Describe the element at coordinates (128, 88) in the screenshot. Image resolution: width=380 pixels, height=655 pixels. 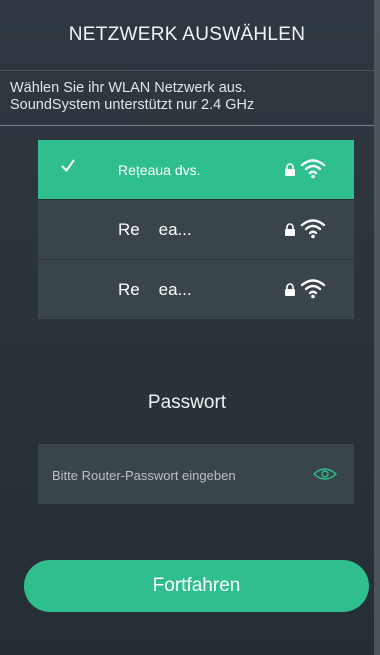
I see `instructions-line-1: Wählen Sie ihr WLAN Netzwerk aus.` at that location.